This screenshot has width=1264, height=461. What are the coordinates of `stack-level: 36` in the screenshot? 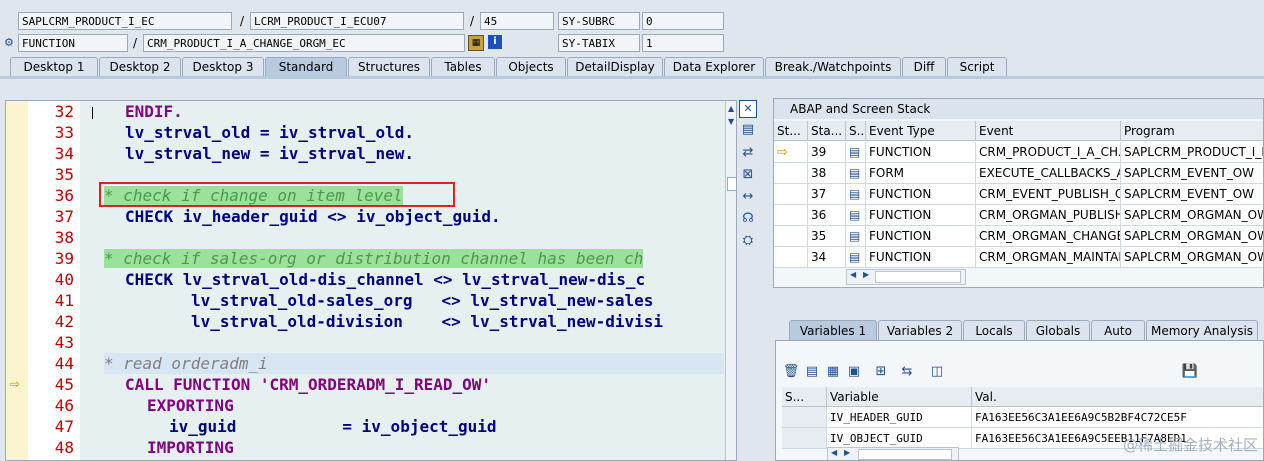 It's located at (827, 215).